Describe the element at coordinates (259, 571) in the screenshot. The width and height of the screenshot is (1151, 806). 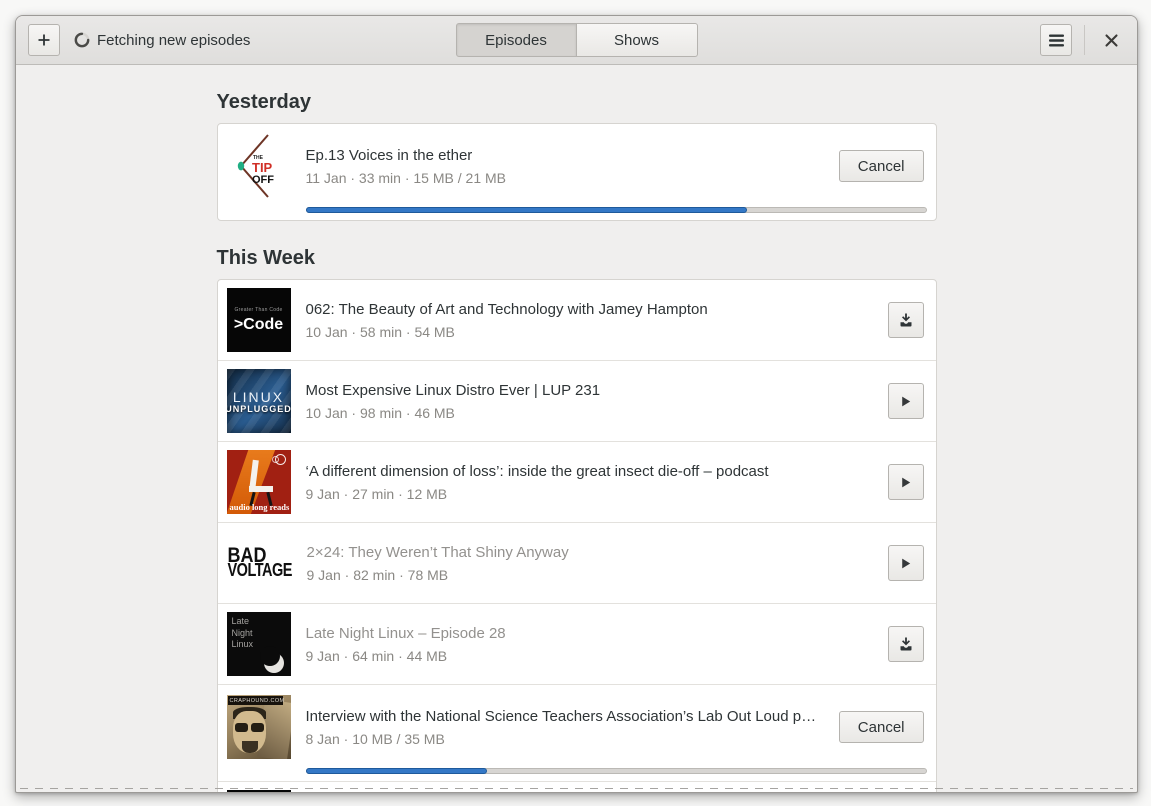
I see `cover-text-main: VOLTAGE` at that location.